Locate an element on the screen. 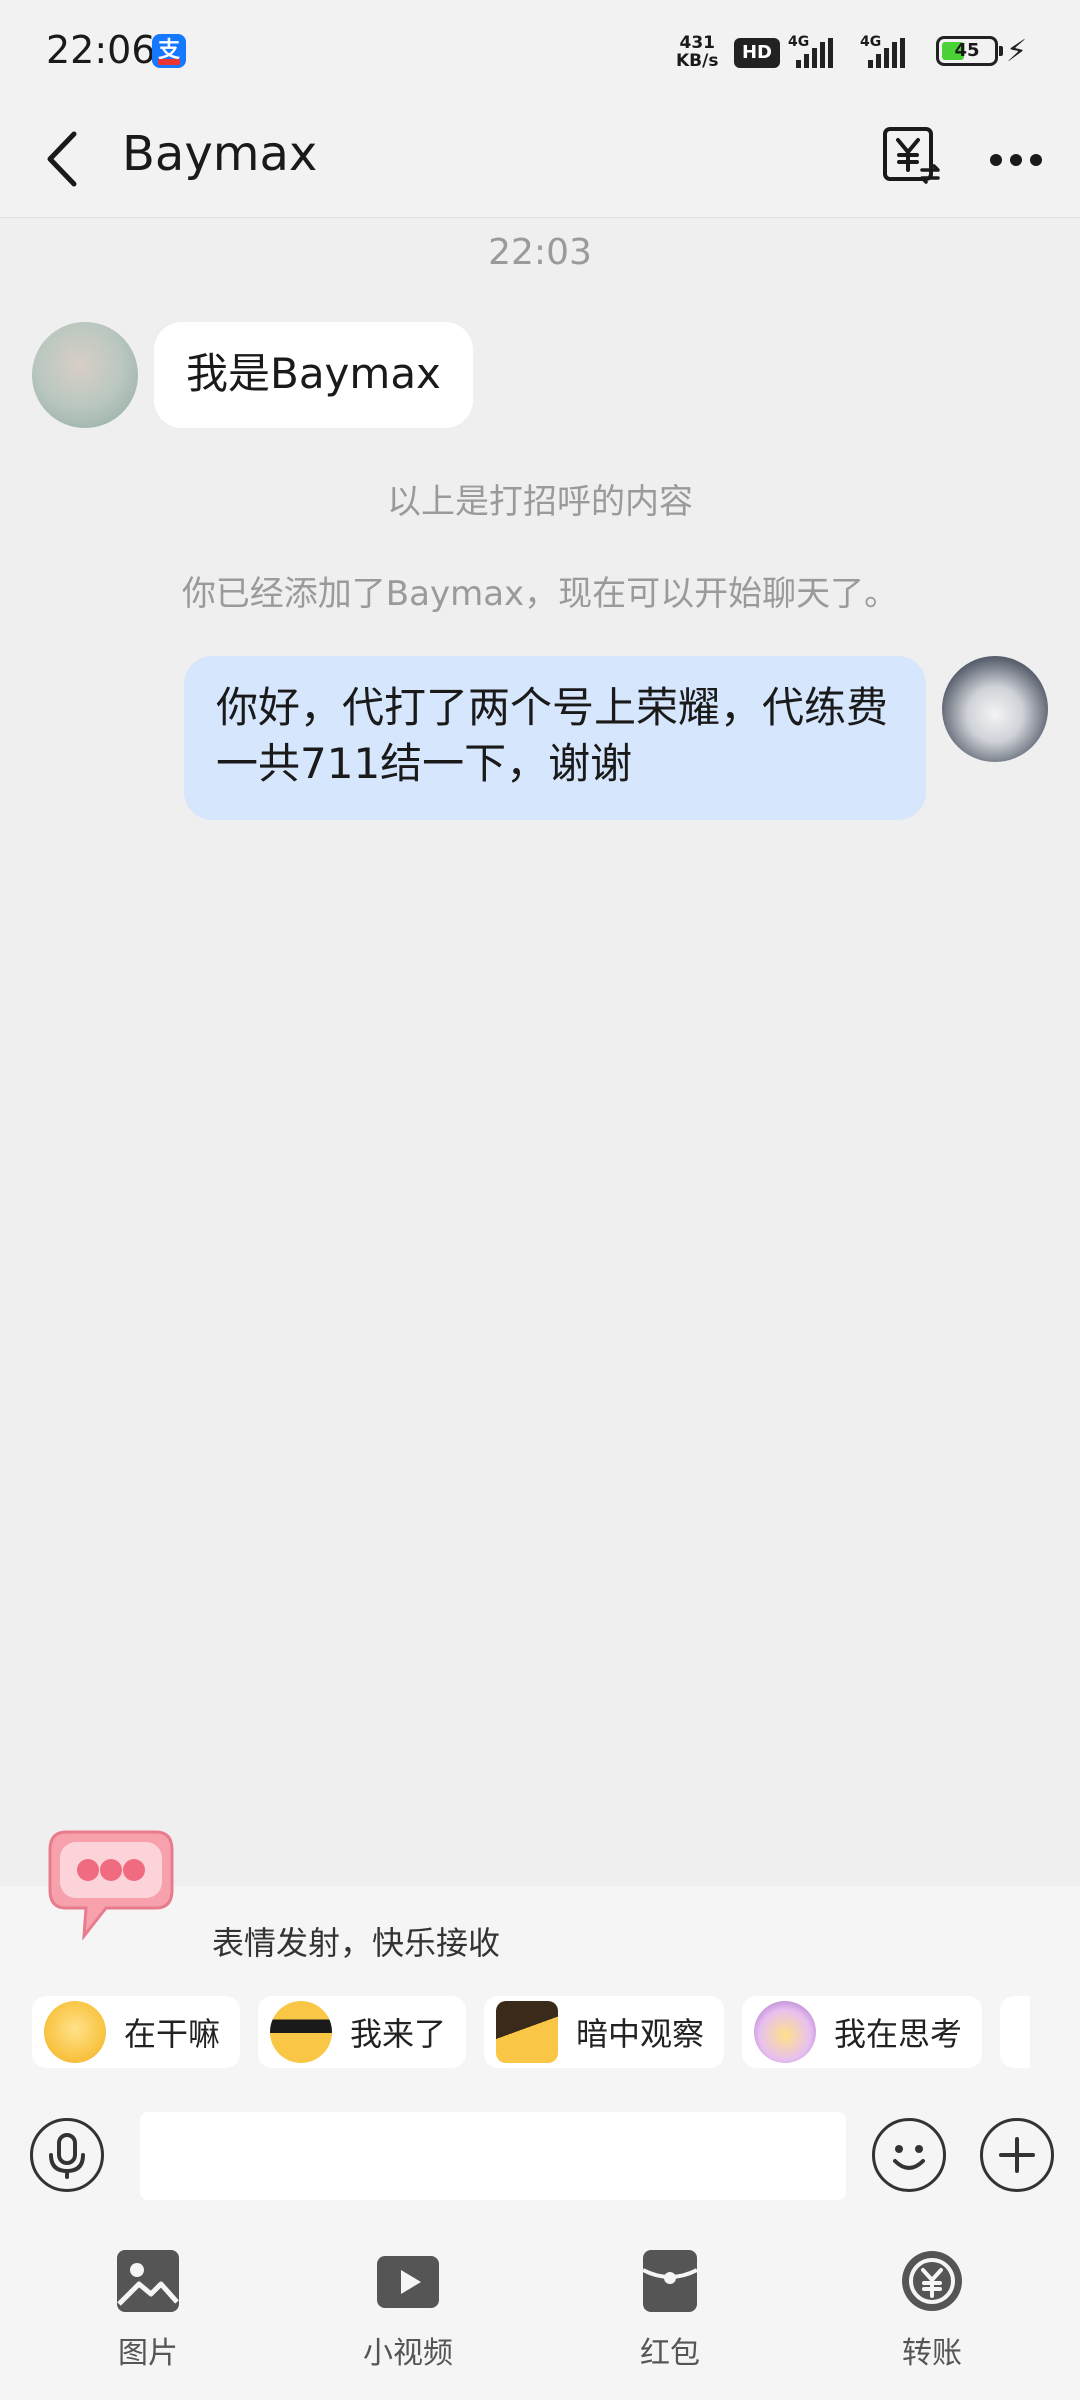  emoji-chip: 在干嘛 is located at coordinates (136, 2032).